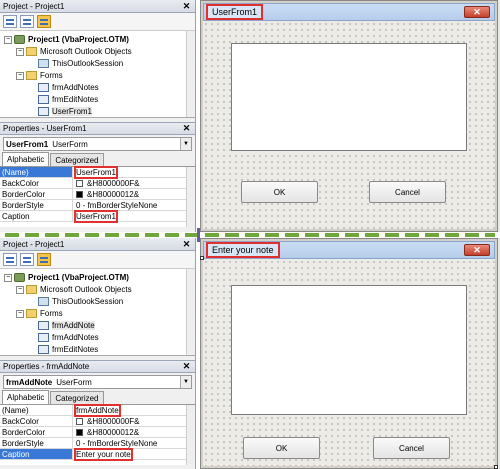 Image resolution: width=500 pixels, height=469 pixels. I want to click on property-row: Caption Enter your note, so click(97, 454).